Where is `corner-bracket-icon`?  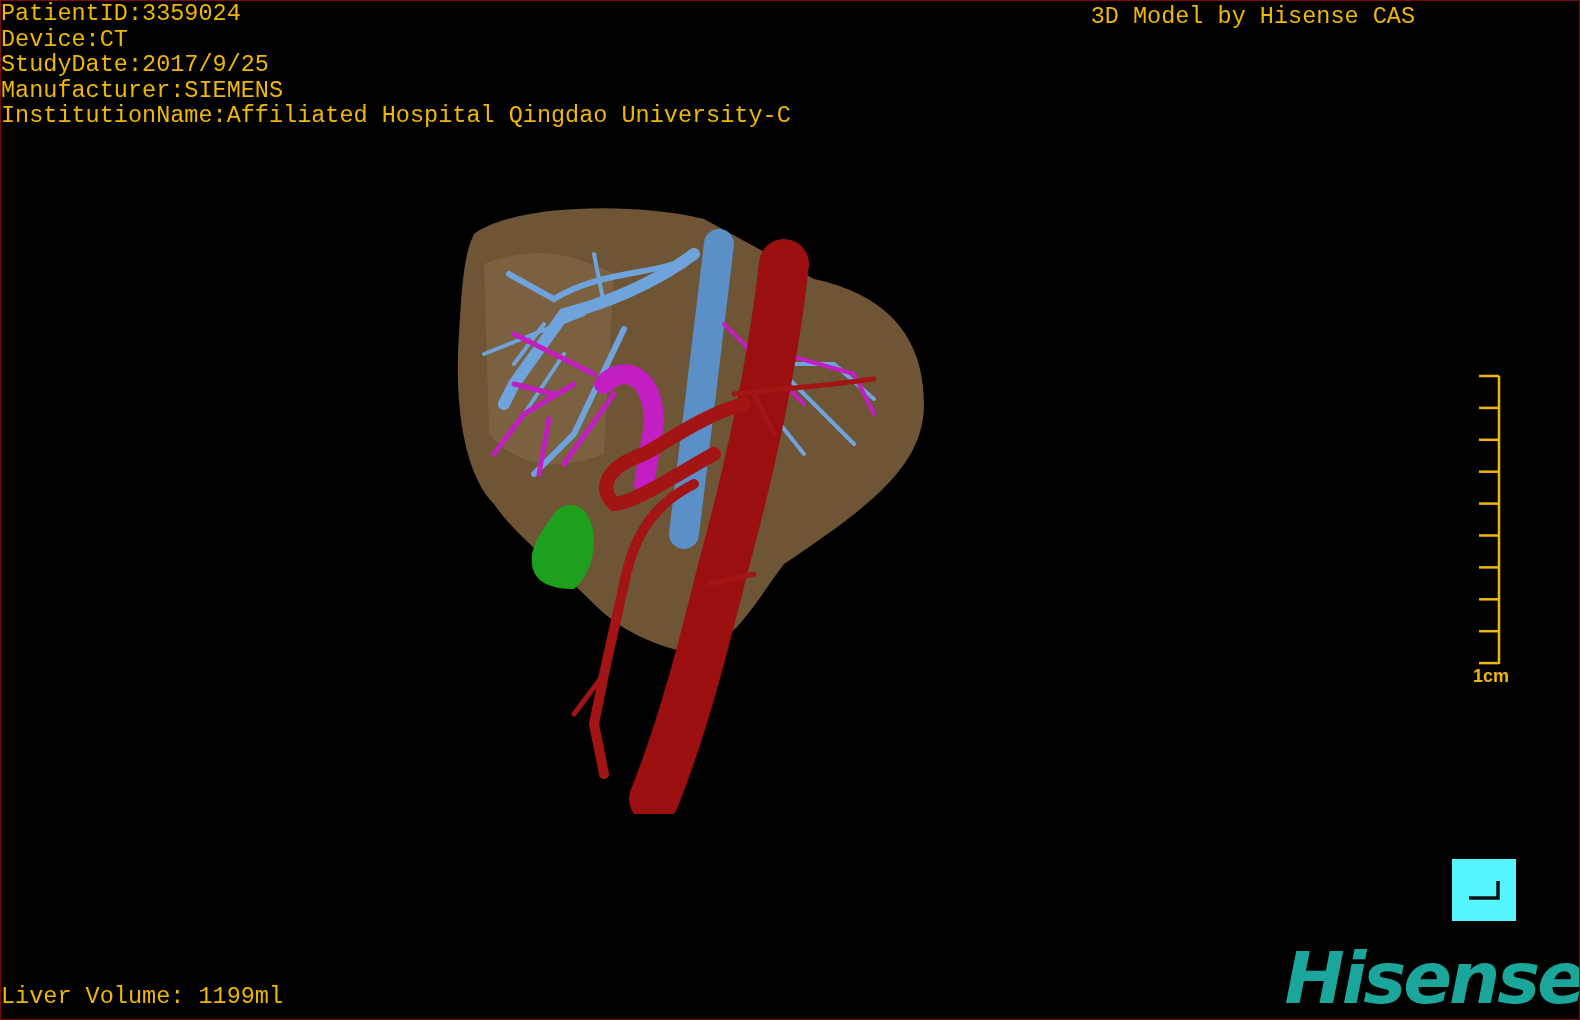 corner-bracket-icon is located at coordinates (1484, 890).